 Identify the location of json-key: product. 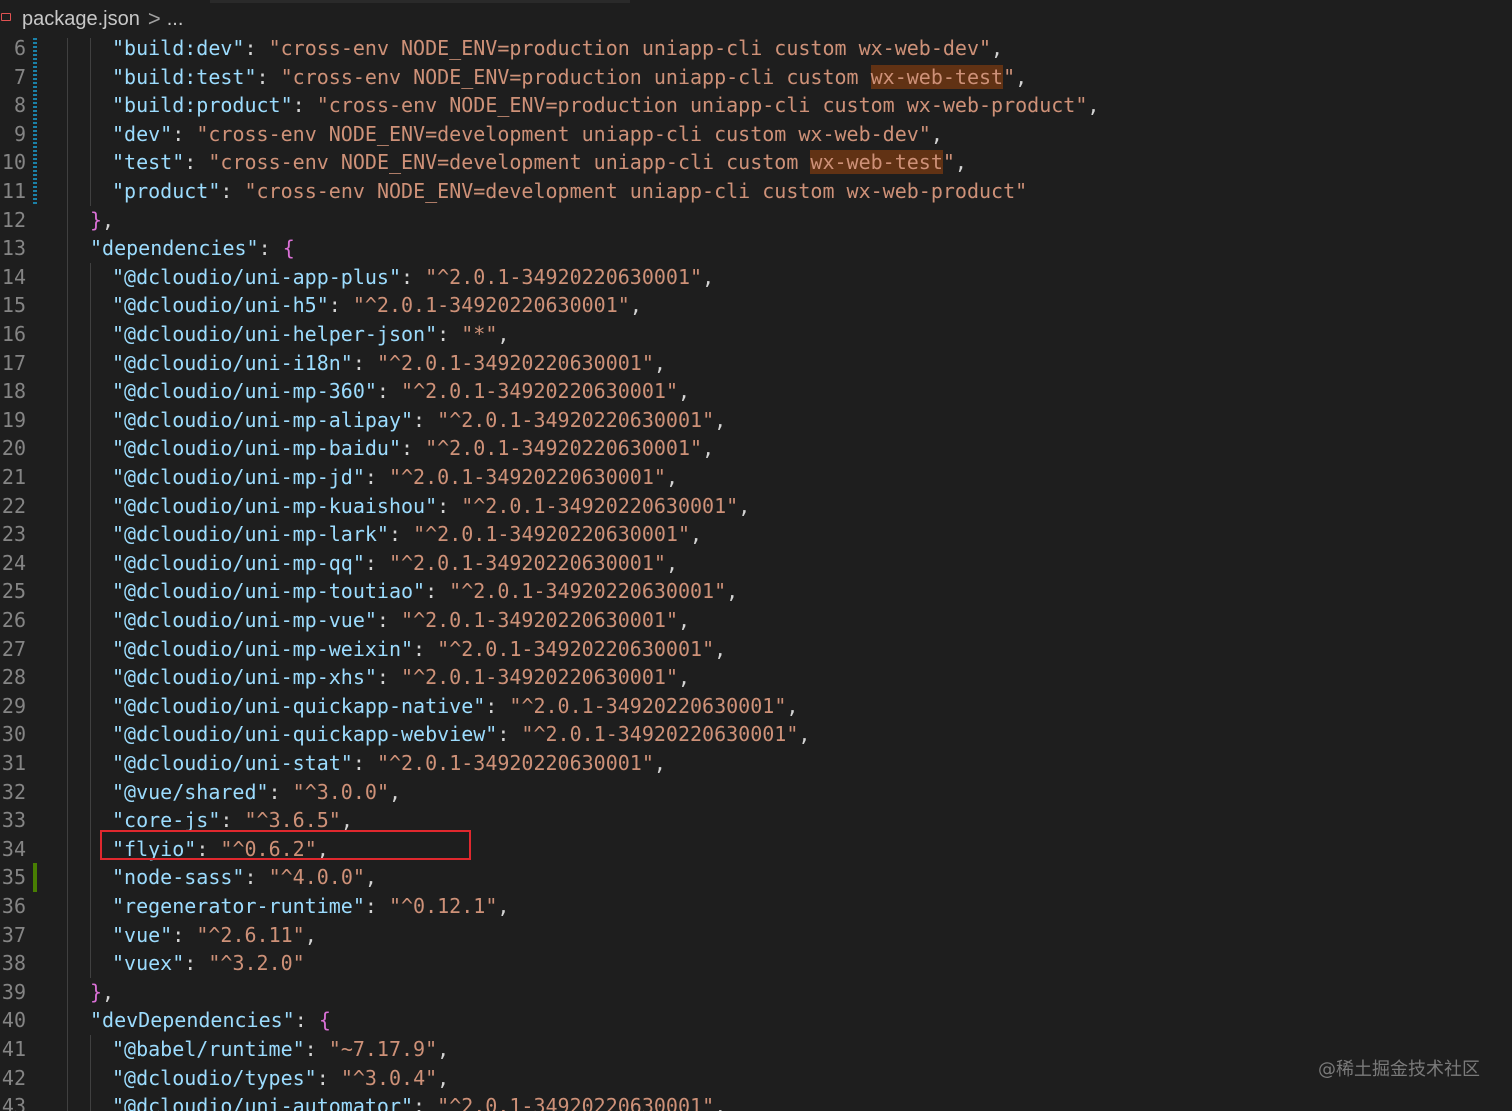
(166, 191).